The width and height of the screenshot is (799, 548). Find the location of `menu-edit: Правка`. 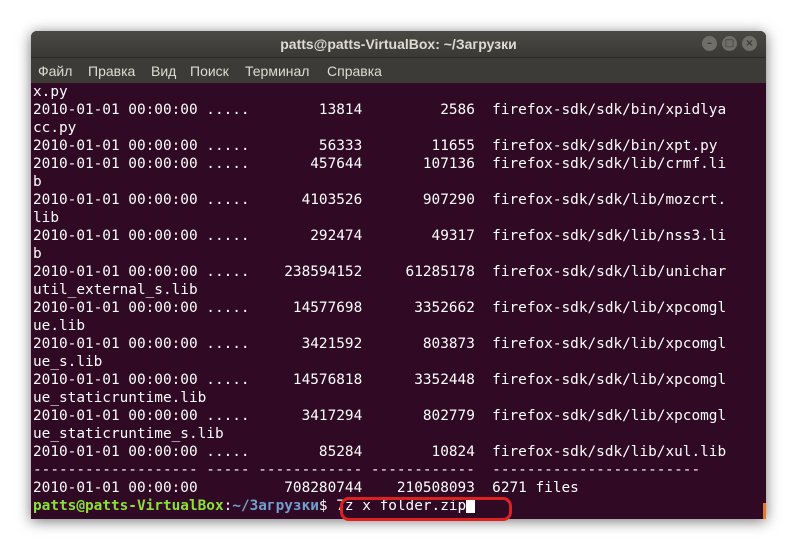

menu-edit: Правка is located at coordinates (111, 71).